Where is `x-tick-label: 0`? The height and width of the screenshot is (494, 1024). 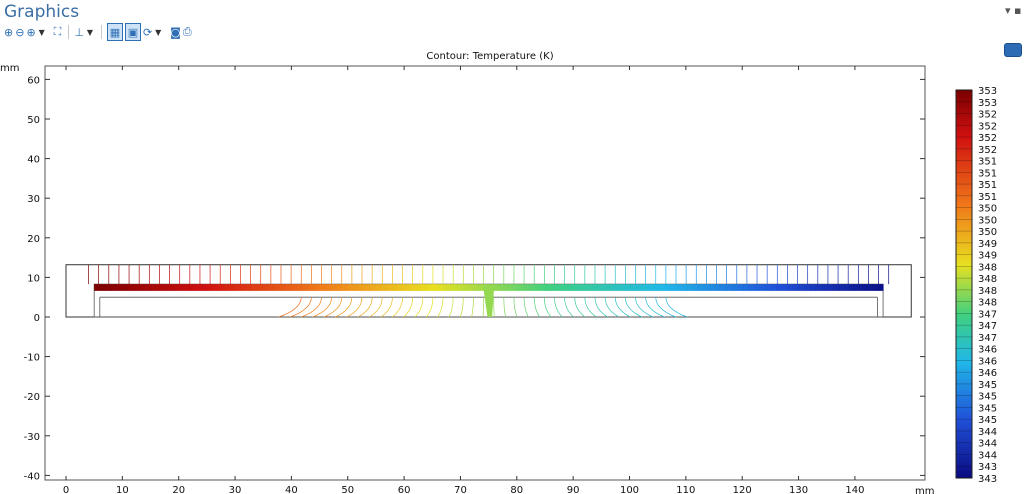 x-tick-label: 0 is located at coordinates (66, 489).